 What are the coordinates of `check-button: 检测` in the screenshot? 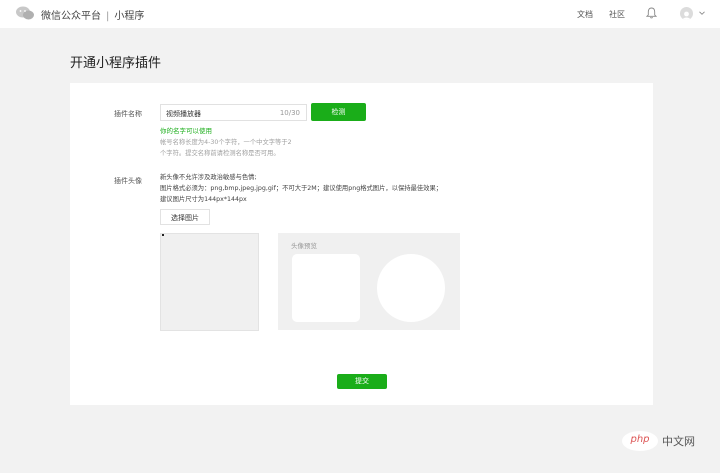 It's located at (338, 112).